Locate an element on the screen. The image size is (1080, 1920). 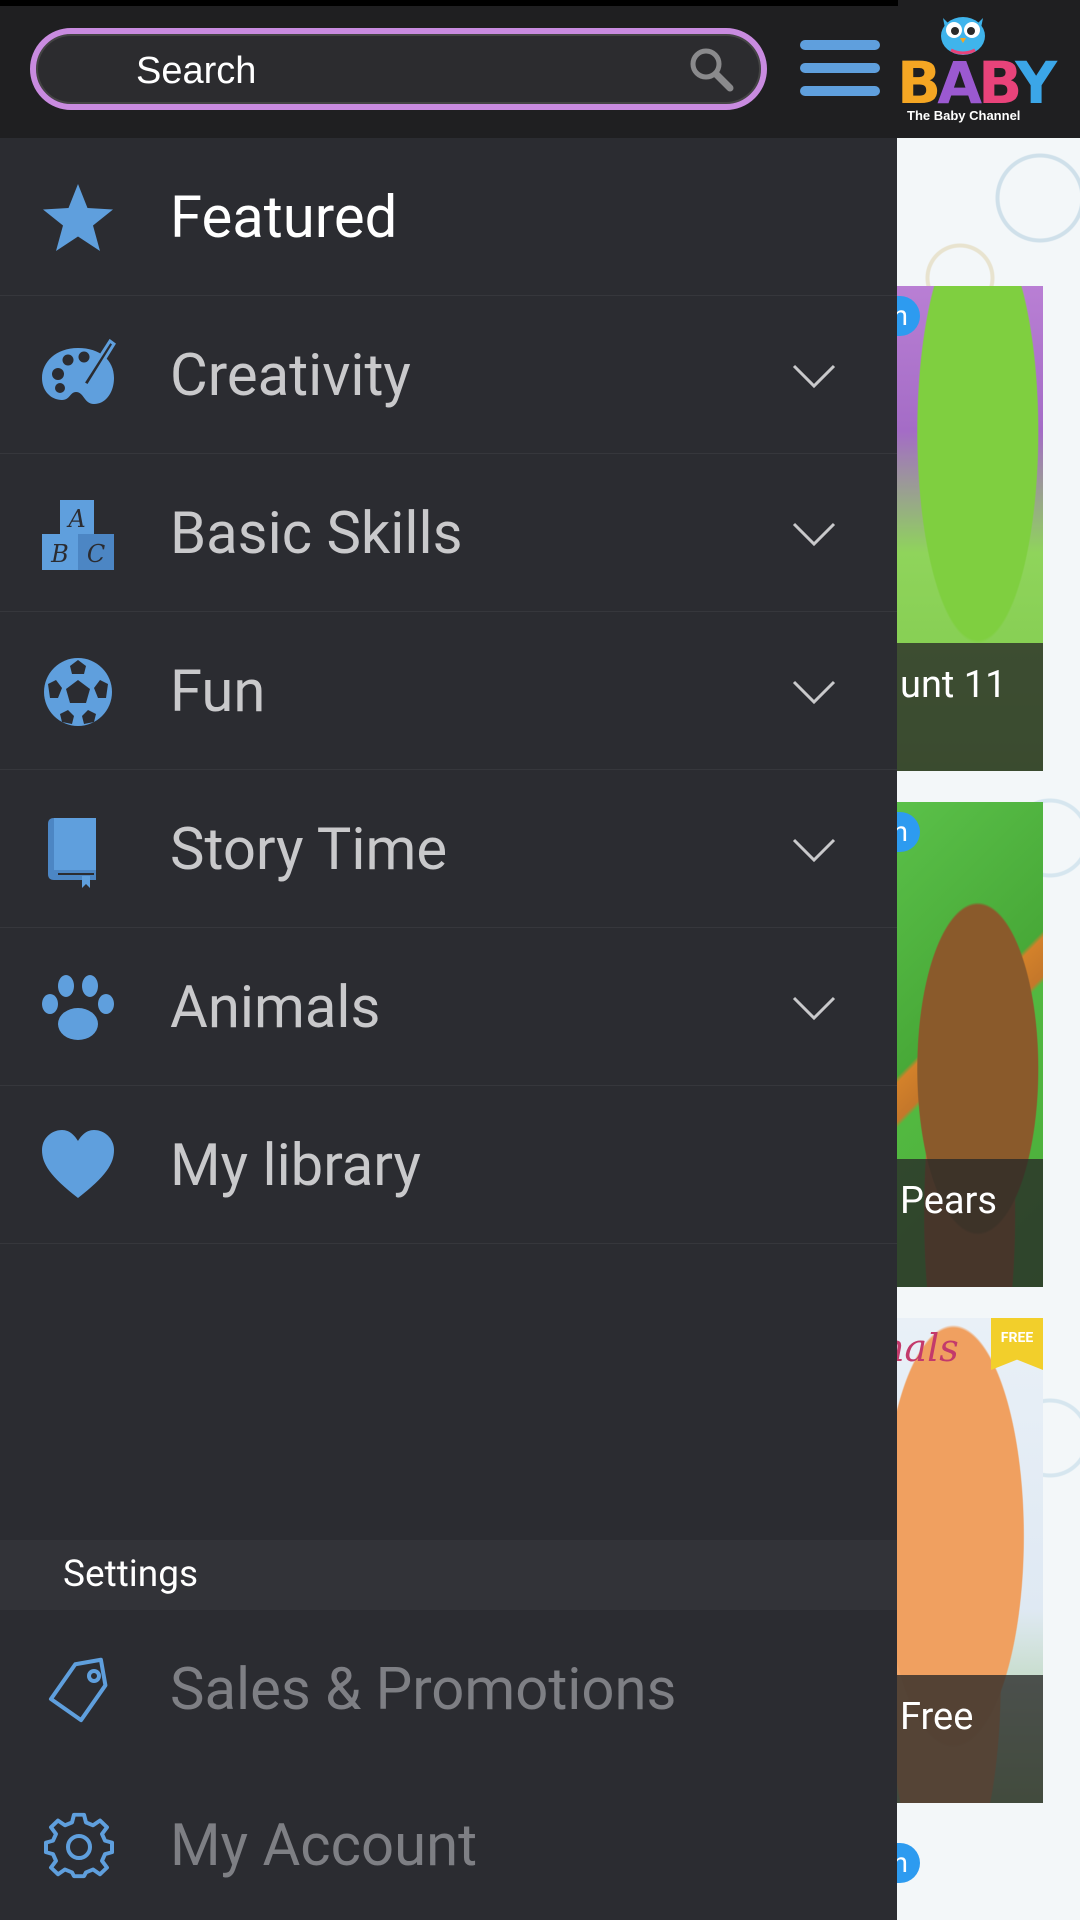
book-icon is located at coordinates (72, 853).